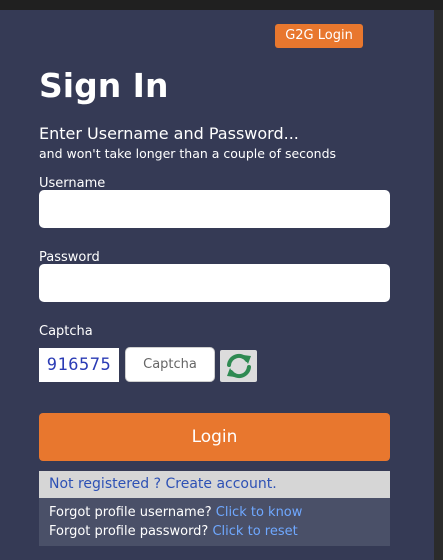 Image resolution: width=443 pixels, height=560 pixels. What do you see at coordinates (104, 85) in the screenshot?
I see `page-title: Sign In` at bounding box center [104, 85].